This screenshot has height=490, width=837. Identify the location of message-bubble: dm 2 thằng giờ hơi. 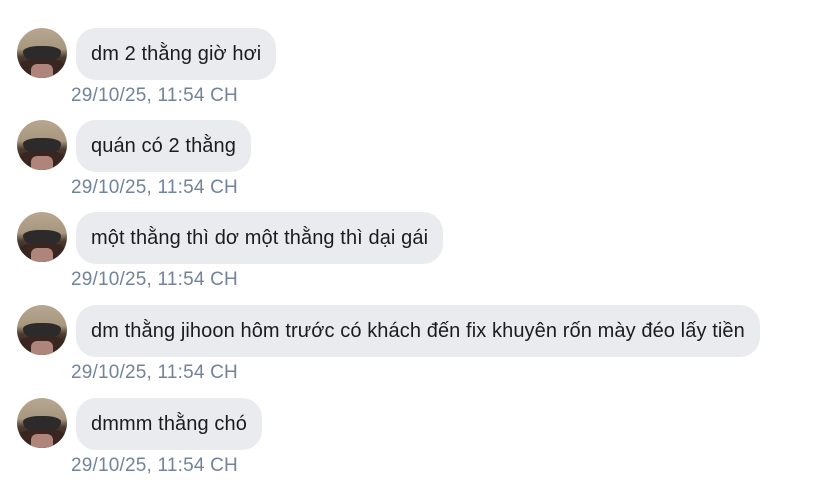
(176, 54).